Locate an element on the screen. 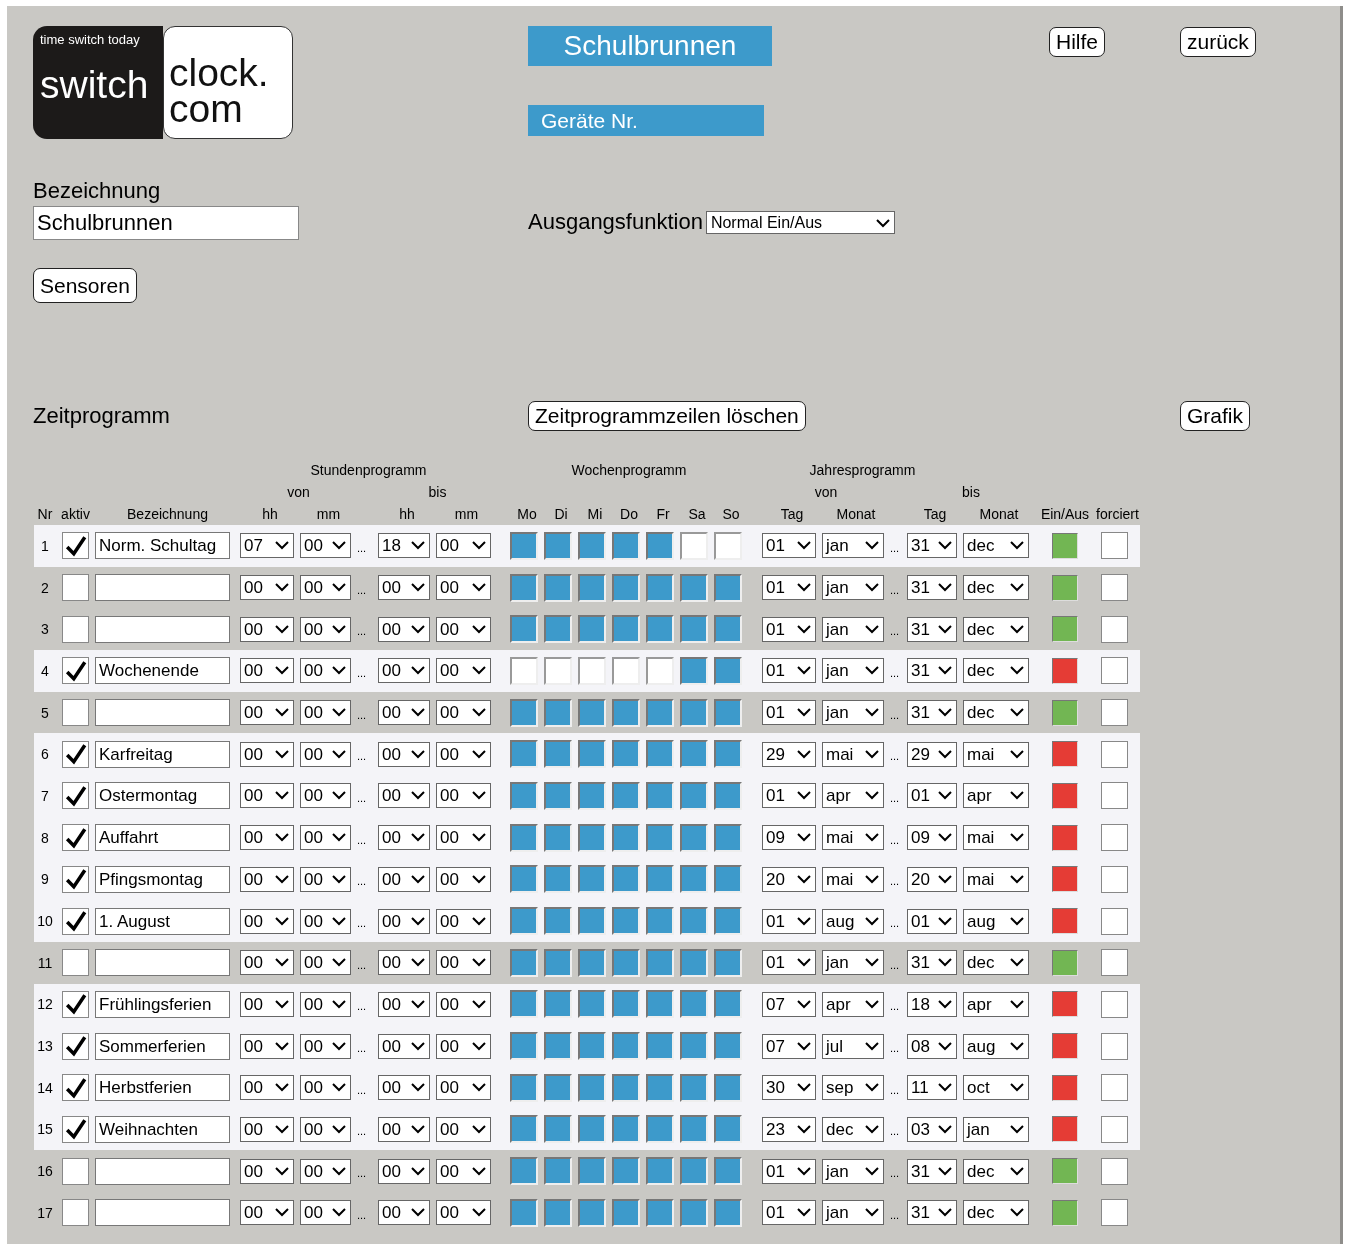 This screenshot has height=1244, width=1351. month-dropdown: sep is located at coordinates (853, 1088).